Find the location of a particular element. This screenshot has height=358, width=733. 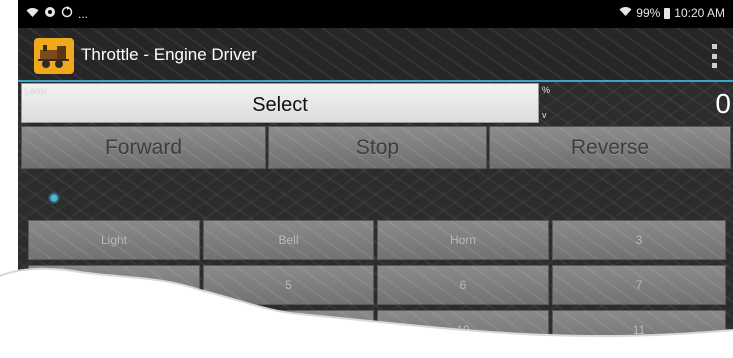

sync-icon is located at coordinates (67, 13).